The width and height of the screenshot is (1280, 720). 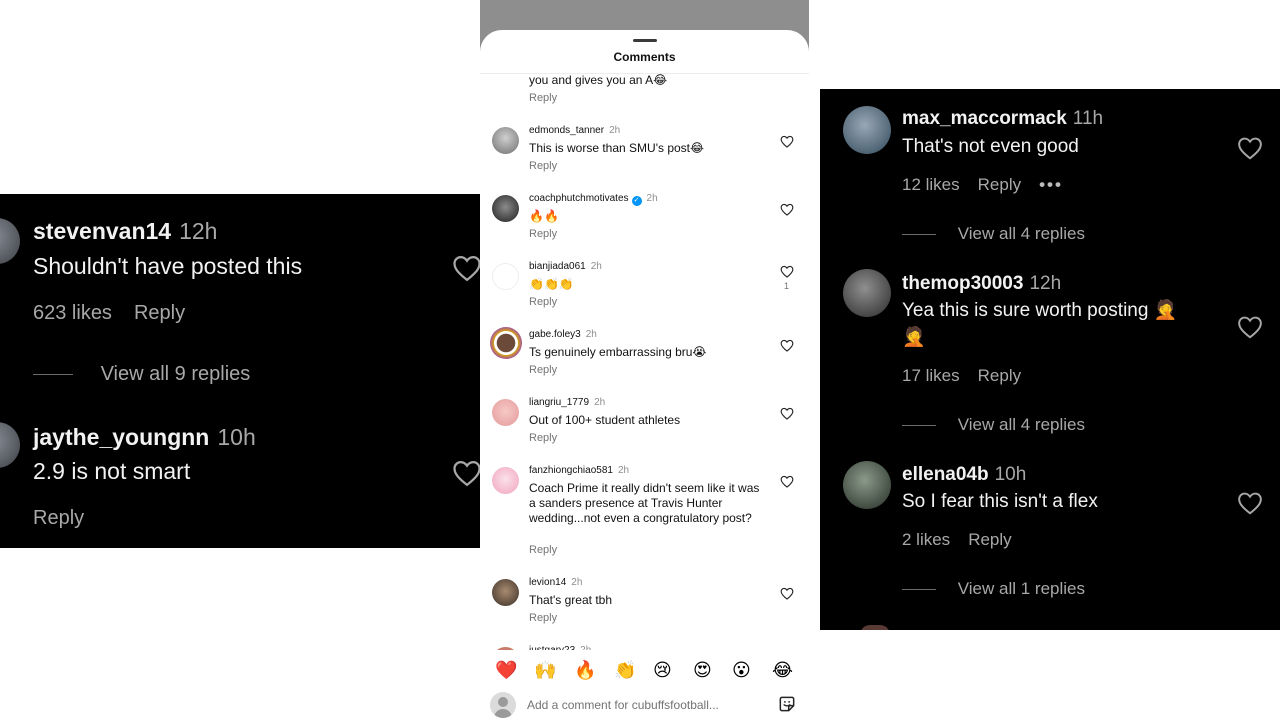 I want to click on username: themop30003, so click(x=962, y=283).